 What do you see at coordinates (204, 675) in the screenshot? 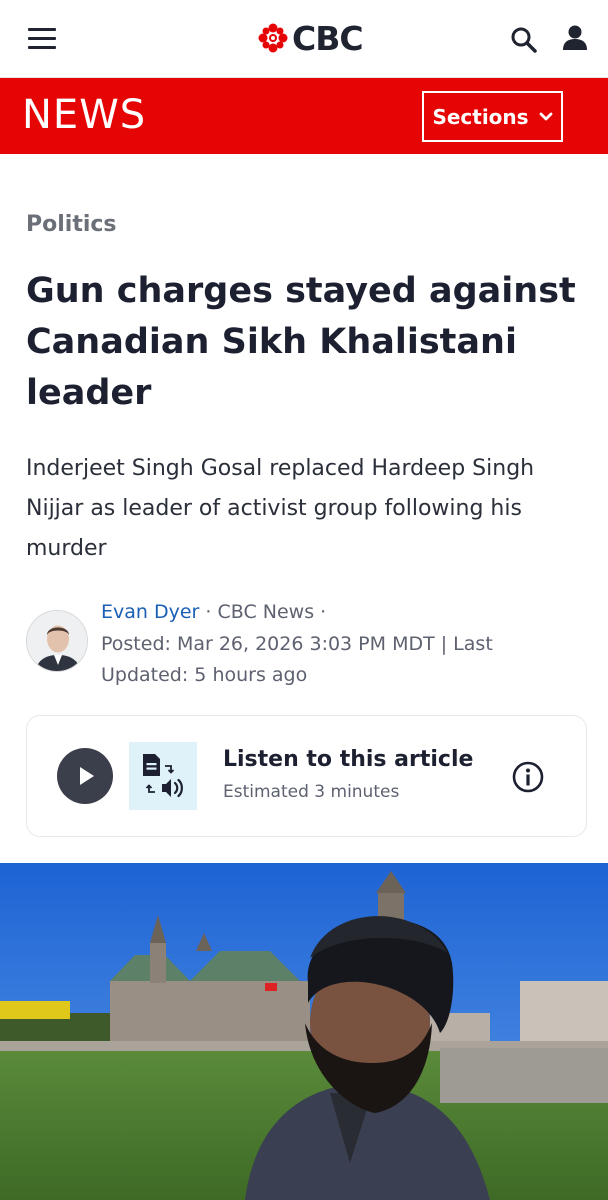
I see `updated-timestamp: Updated: 5 hours ago` at bounding box center [204, 675].